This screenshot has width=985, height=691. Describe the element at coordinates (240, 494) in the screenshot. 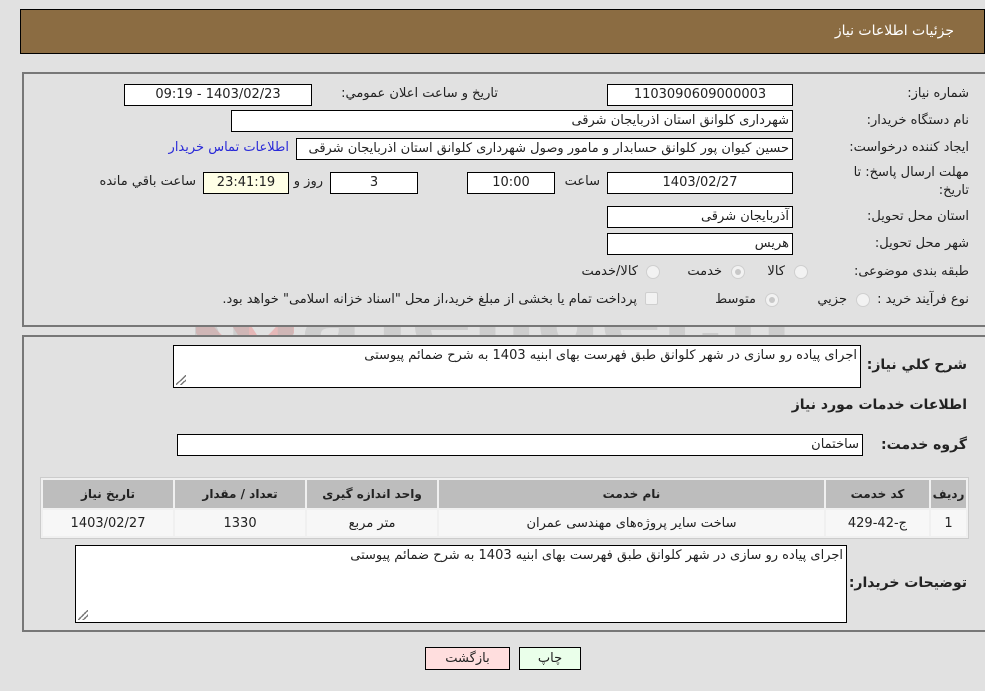

I see `col-quantity: تعداد / مقدار` at that location.